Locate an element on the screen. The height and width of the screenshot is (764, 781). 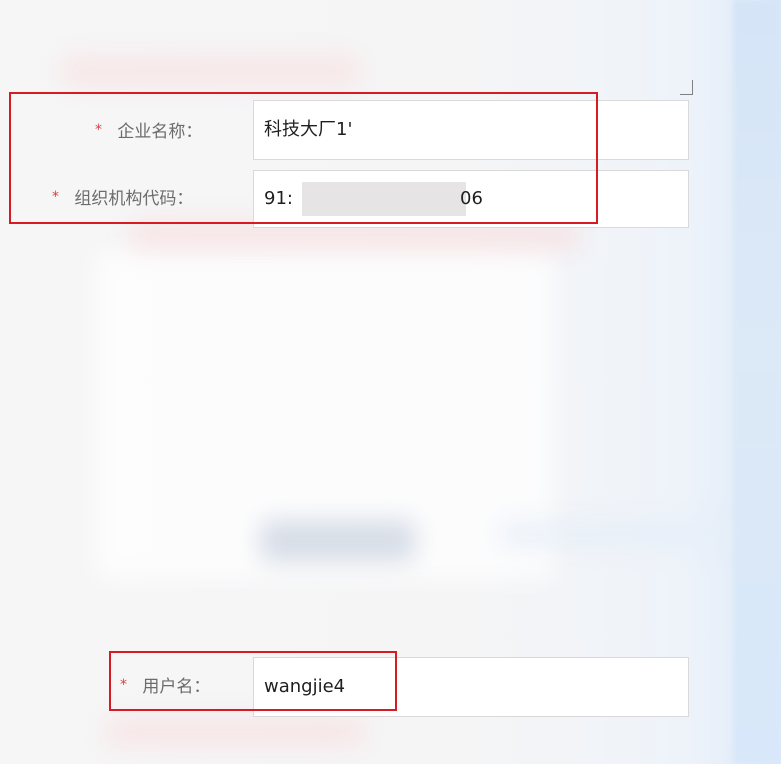
company-name-label: * 企业名称： is located at coordinates (148, 132).